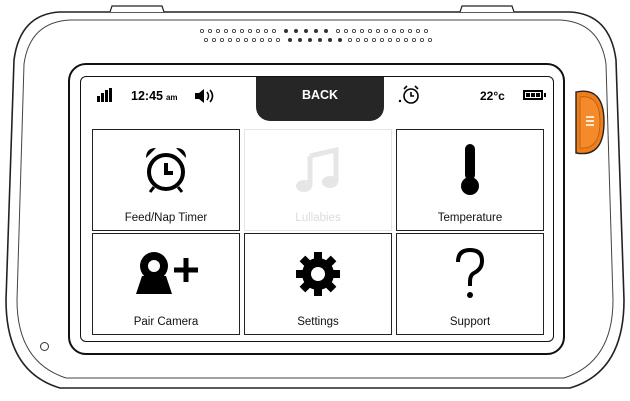  What do you see at coordinates (166, 322) in the screenshot?
I see `tile-label: Pair Camera` at bounding box center [166, 322].